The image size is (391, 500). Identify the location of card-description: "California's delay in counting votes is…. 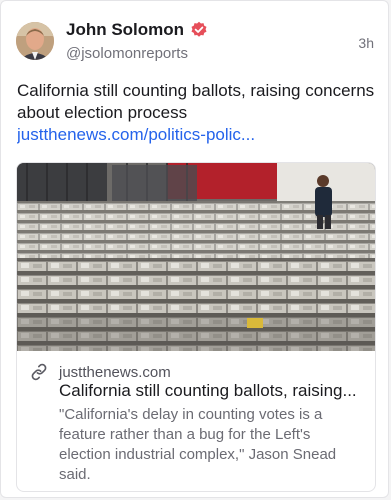
(198, 444).